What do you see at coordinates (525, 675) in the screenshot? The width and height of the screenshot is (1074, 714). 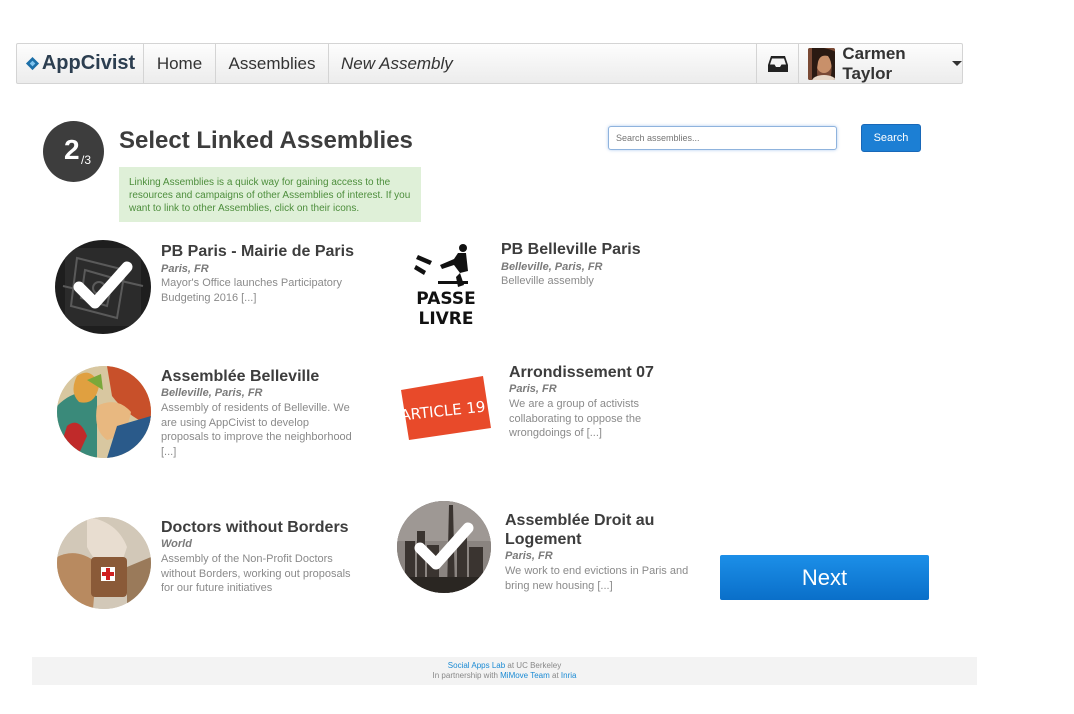 I see `mimove-team-link: MiMove Team` at bounding box center [525, 675].